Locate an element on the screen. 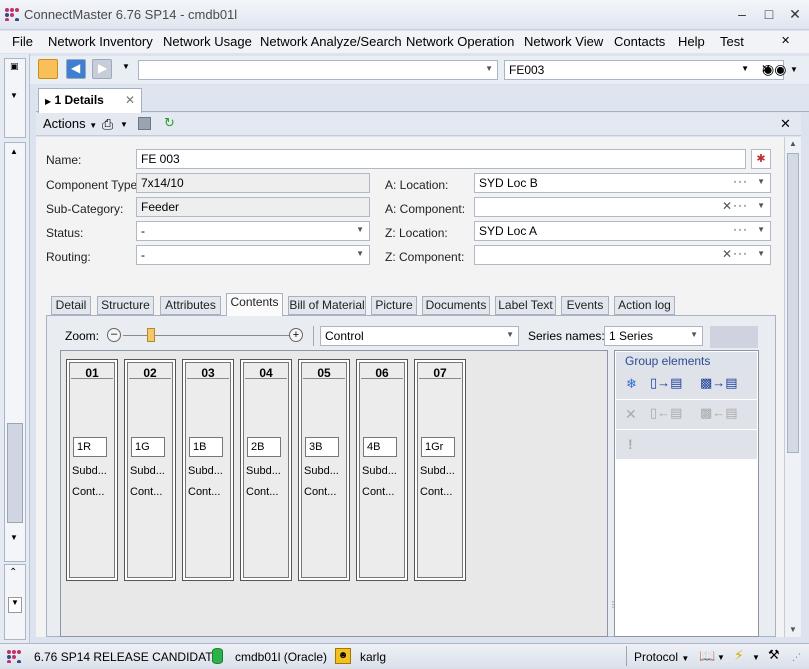 The image size is (809, 669). home-icon is located at coordinates (48, 69).